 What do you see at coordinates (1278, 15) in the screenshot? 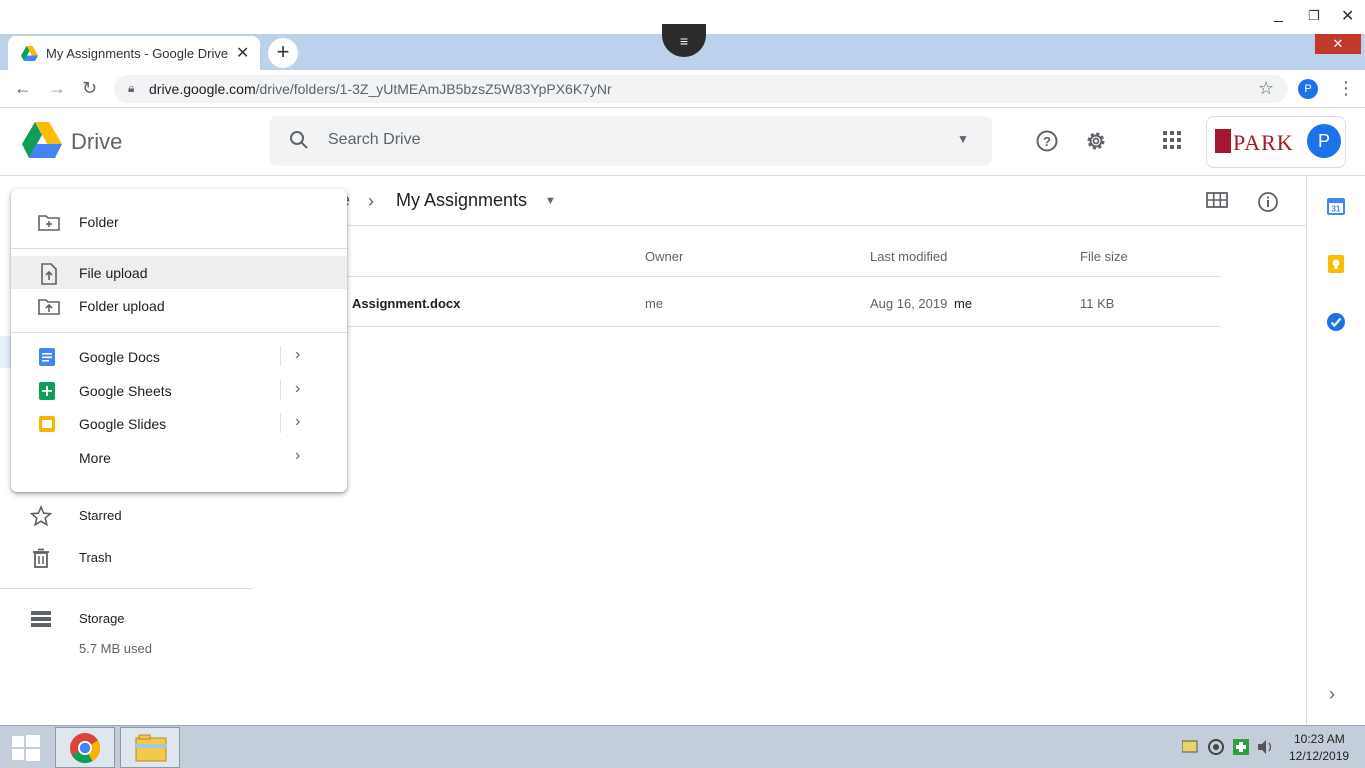
I see `outer-minimize-button: _` at bounding box center [1278, 15].